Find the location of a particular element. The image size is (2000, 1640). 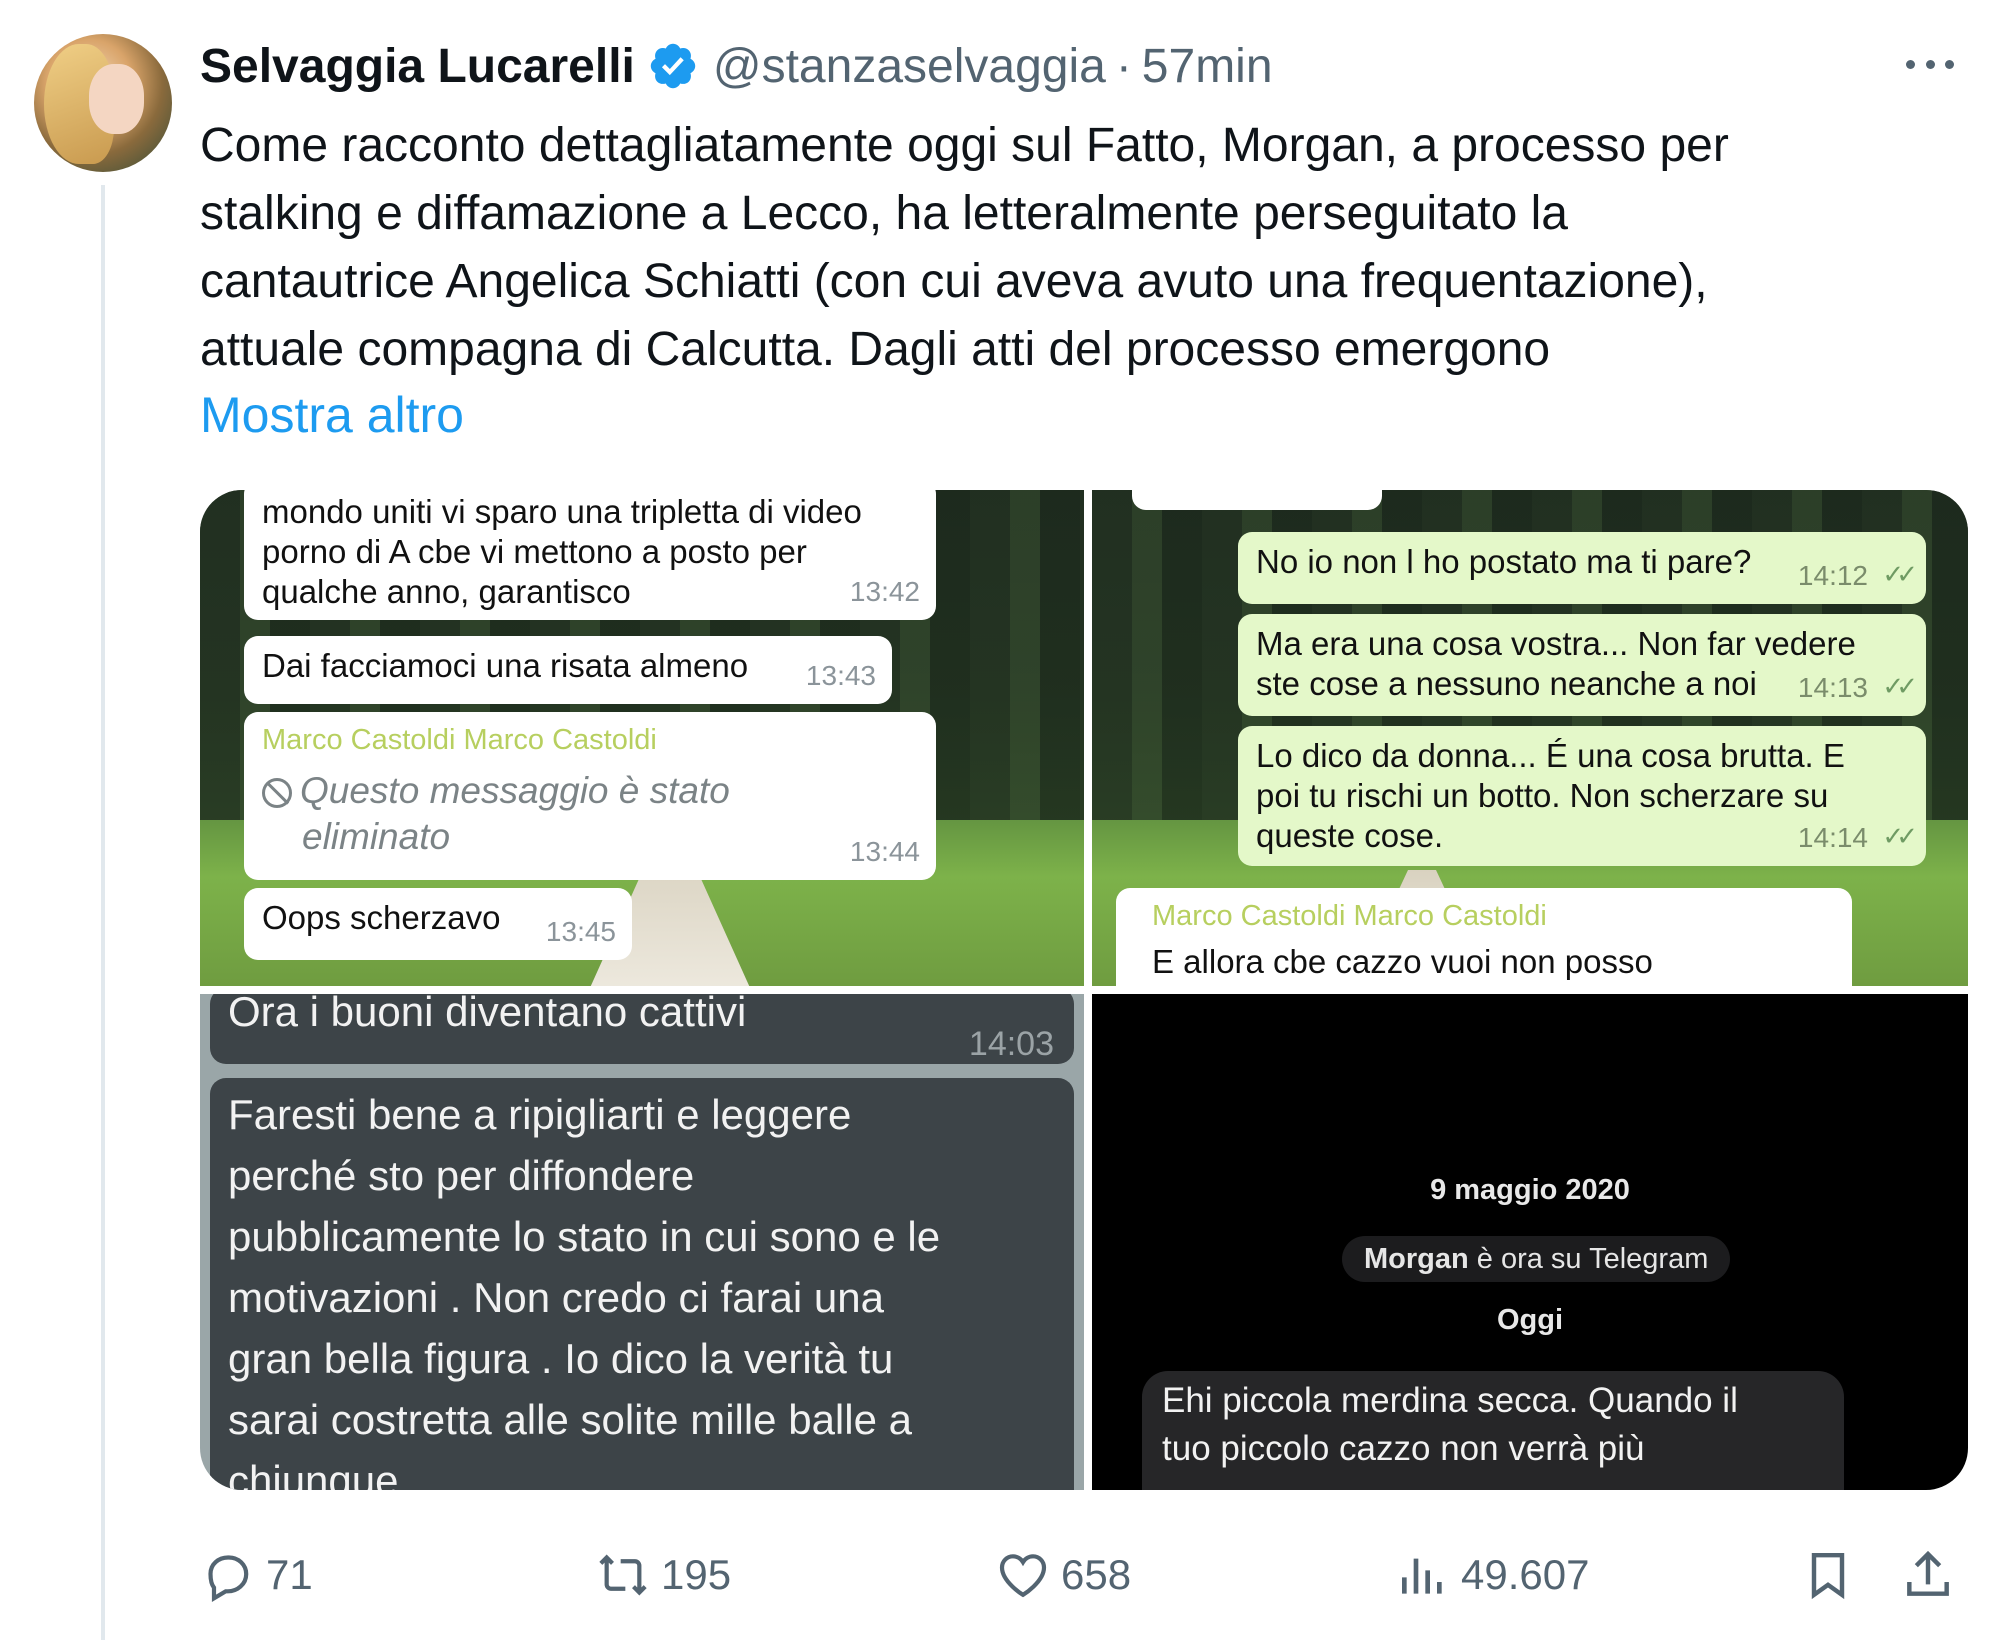

message-time: 13:45 is located at coordinates (580, 931).